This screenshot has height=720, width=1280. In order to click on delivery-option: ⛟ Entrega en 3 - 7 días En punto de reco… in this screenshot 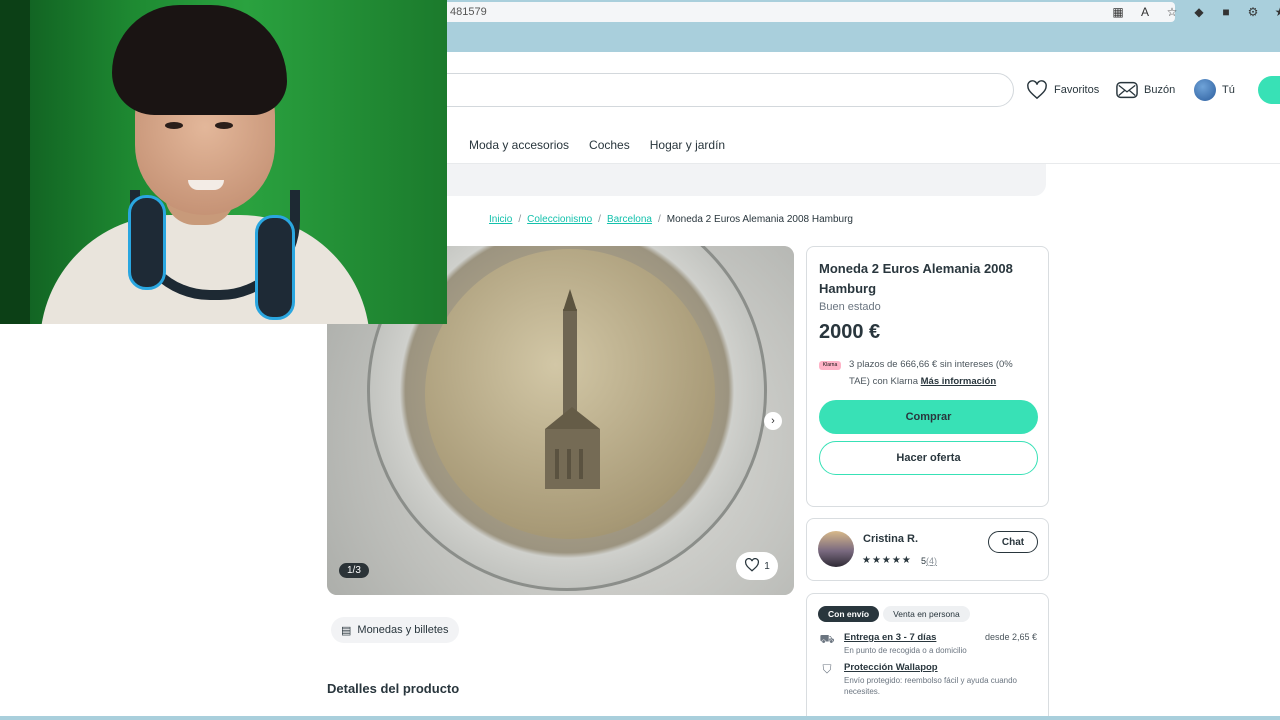, I will do `click(927, 644)`.